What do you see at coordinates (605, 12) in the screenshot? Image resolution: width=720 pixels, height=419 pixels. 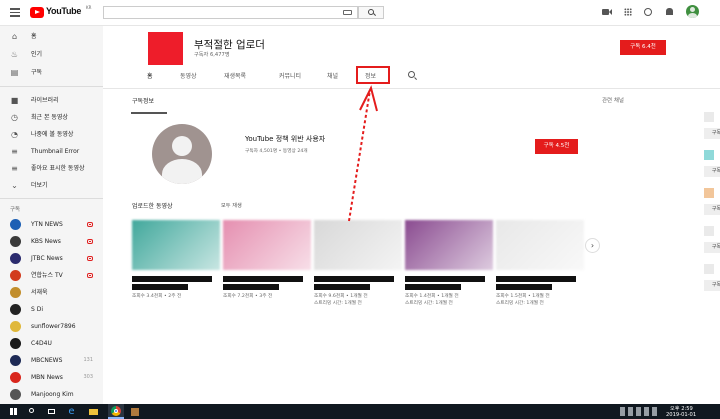 I see `video-camera-icon` at bounding box center [605, 12].